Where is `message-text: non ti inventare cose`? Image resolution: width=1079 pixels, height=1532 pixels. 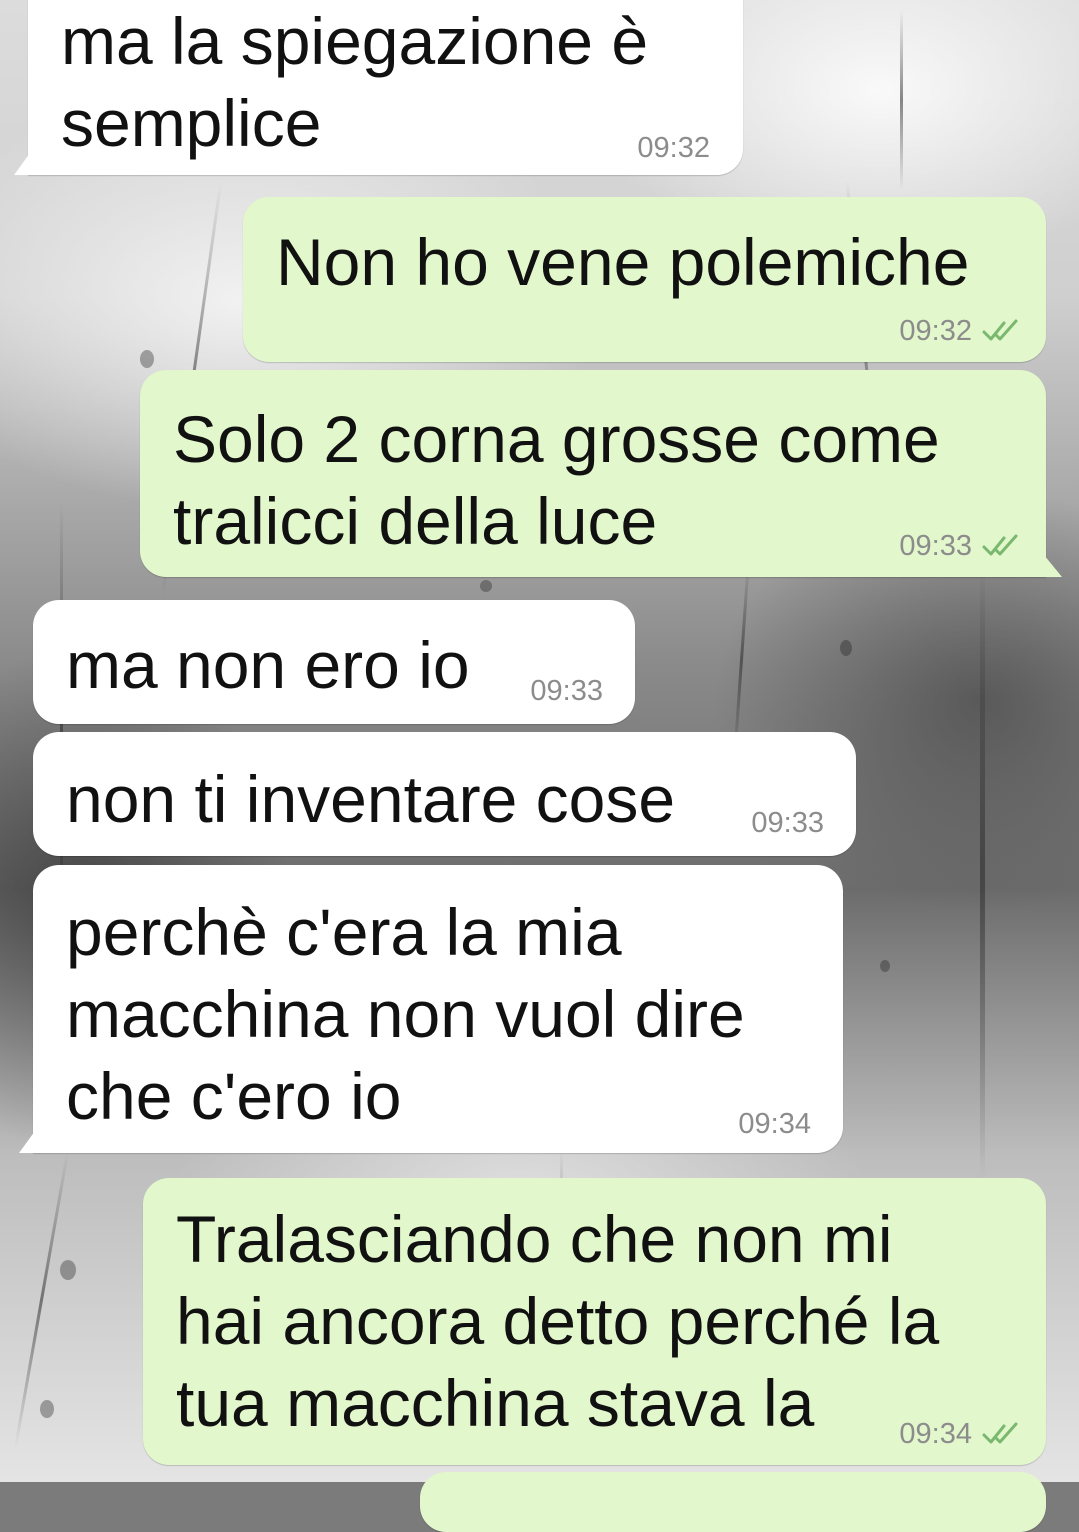 message-text: non ti inventare cose is located at coordinates (371, 799).